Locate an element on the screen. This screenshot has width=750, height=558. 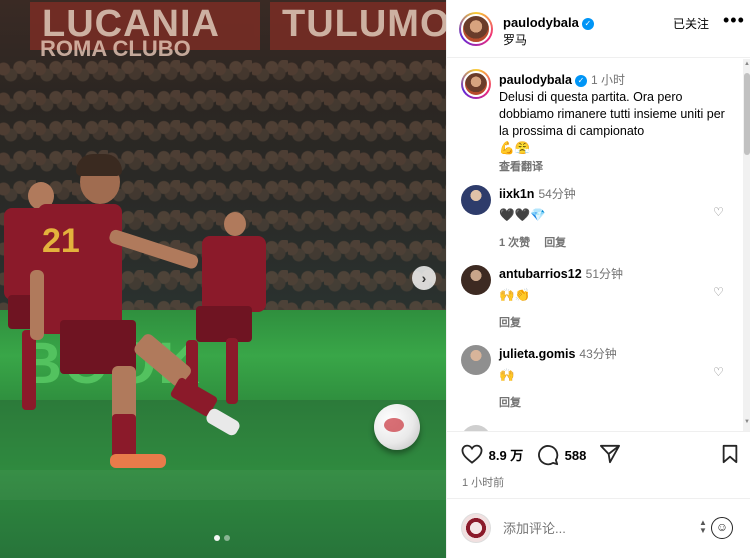
comment-username: antubarrios12 is located at coordinates (540, 274).